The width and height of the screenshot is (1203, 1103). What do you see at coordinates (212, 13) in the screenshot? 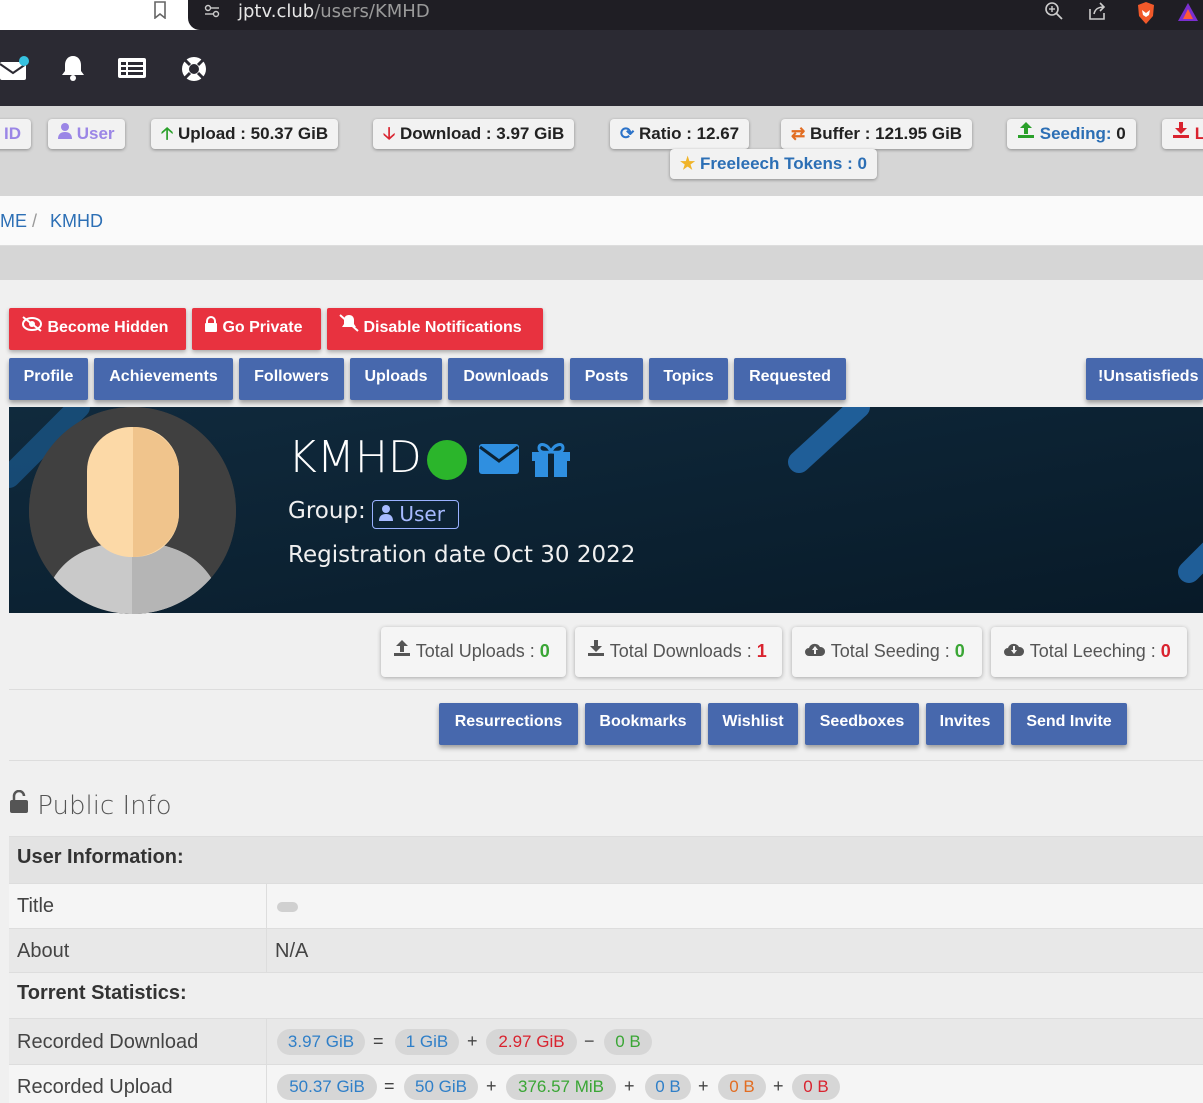
I see `site-settings-icon` at bounding box center [212, 13].